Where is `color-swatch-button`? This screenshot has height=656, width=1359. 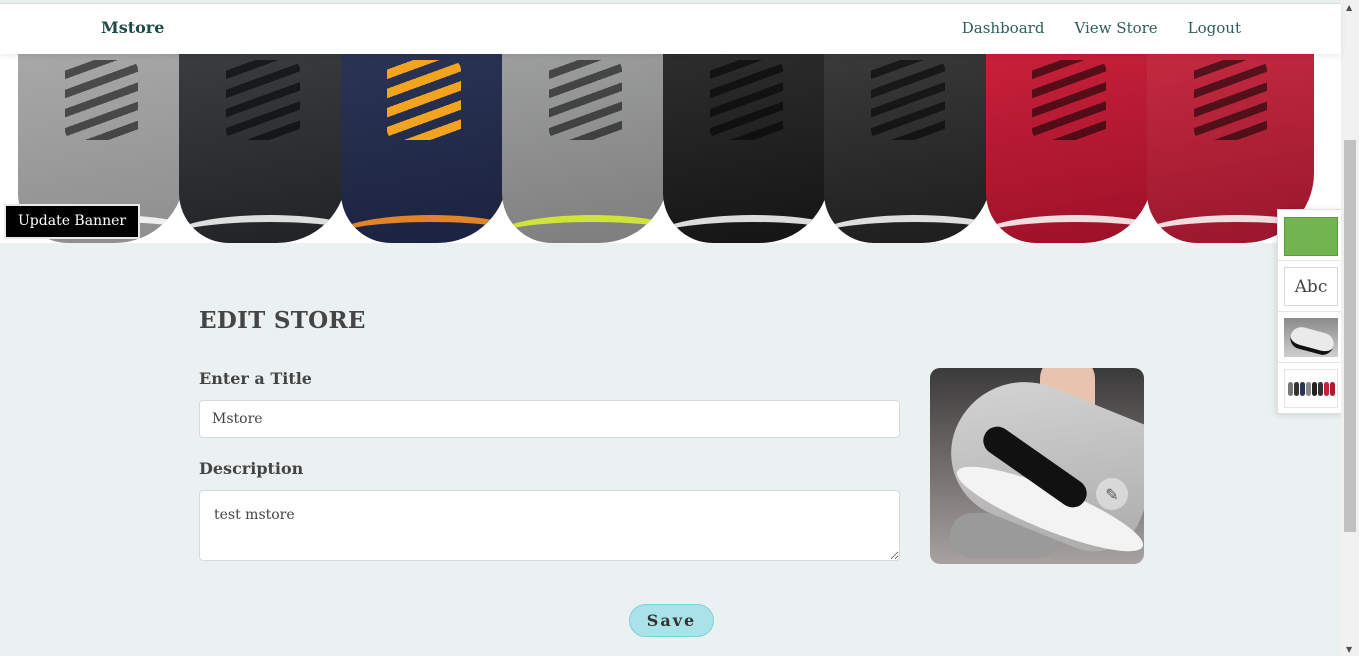 color-swatch-button is located at coordinates (1311, 236).